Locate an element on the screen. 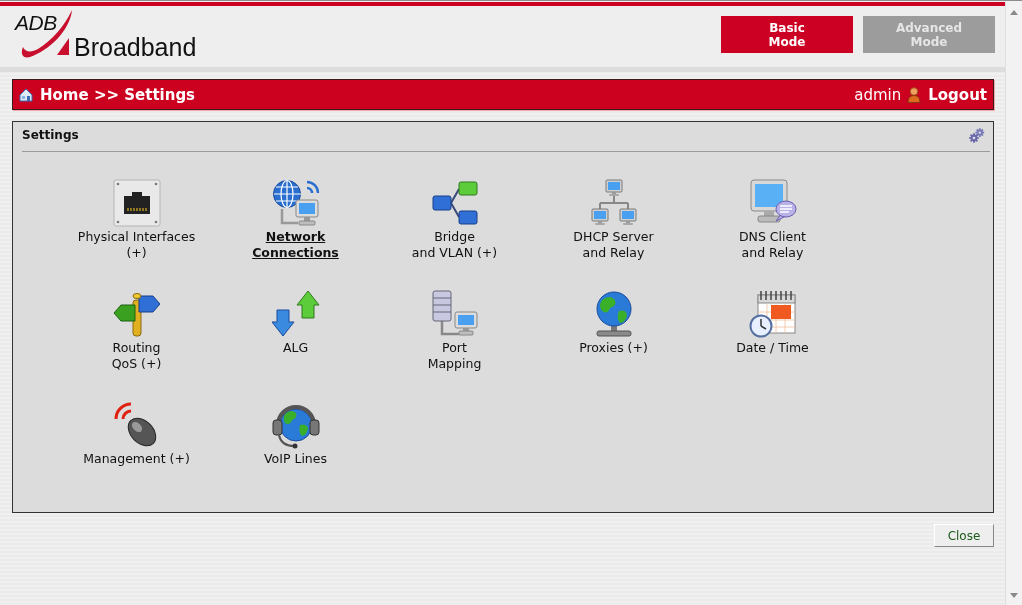 This screenshot has height=605, width=1022. scroll-down-icon is located at coordinates (1014, 595).